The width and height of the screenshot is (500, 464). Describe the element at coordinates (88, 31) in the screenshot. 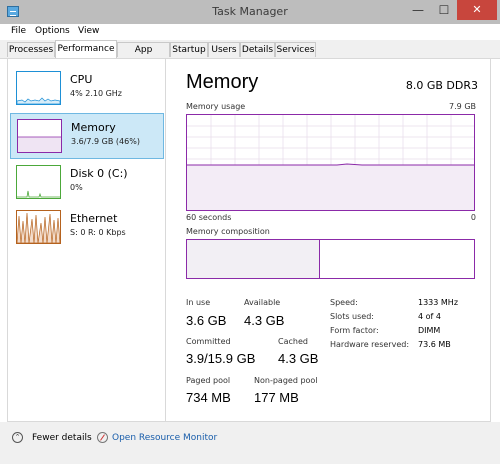

I see `menu-view: View` at that location.